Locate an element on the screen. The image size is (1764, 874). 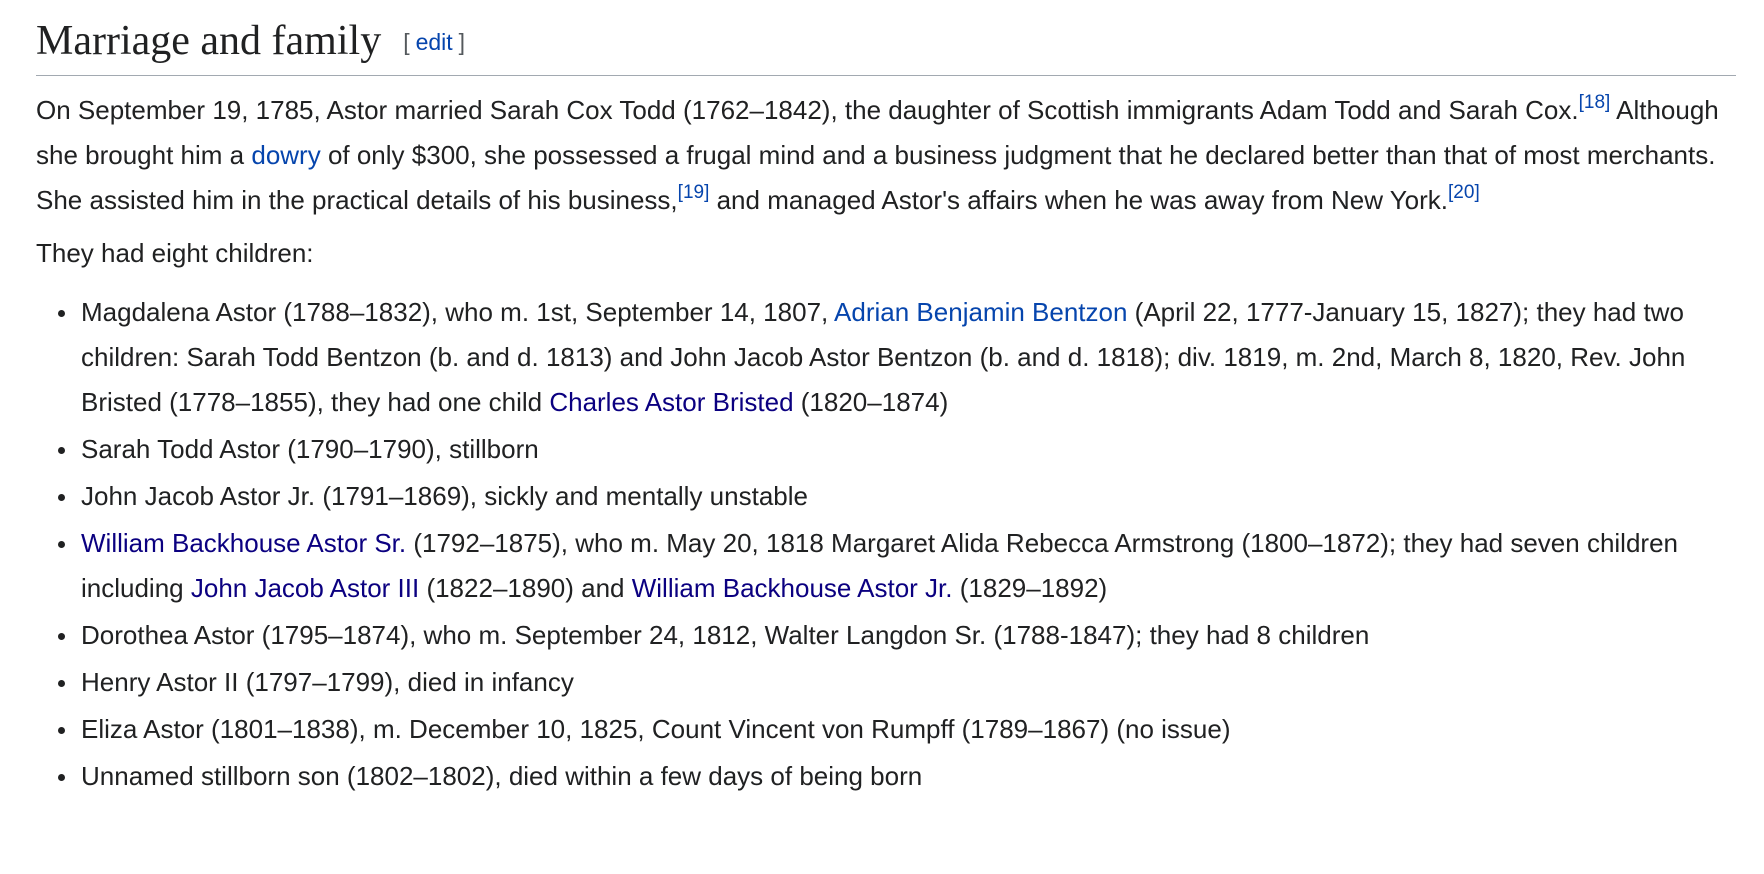
william-backhouse-astor-sr-link: William Backhouse Astor Sr. is located at coordinates (243, 543).